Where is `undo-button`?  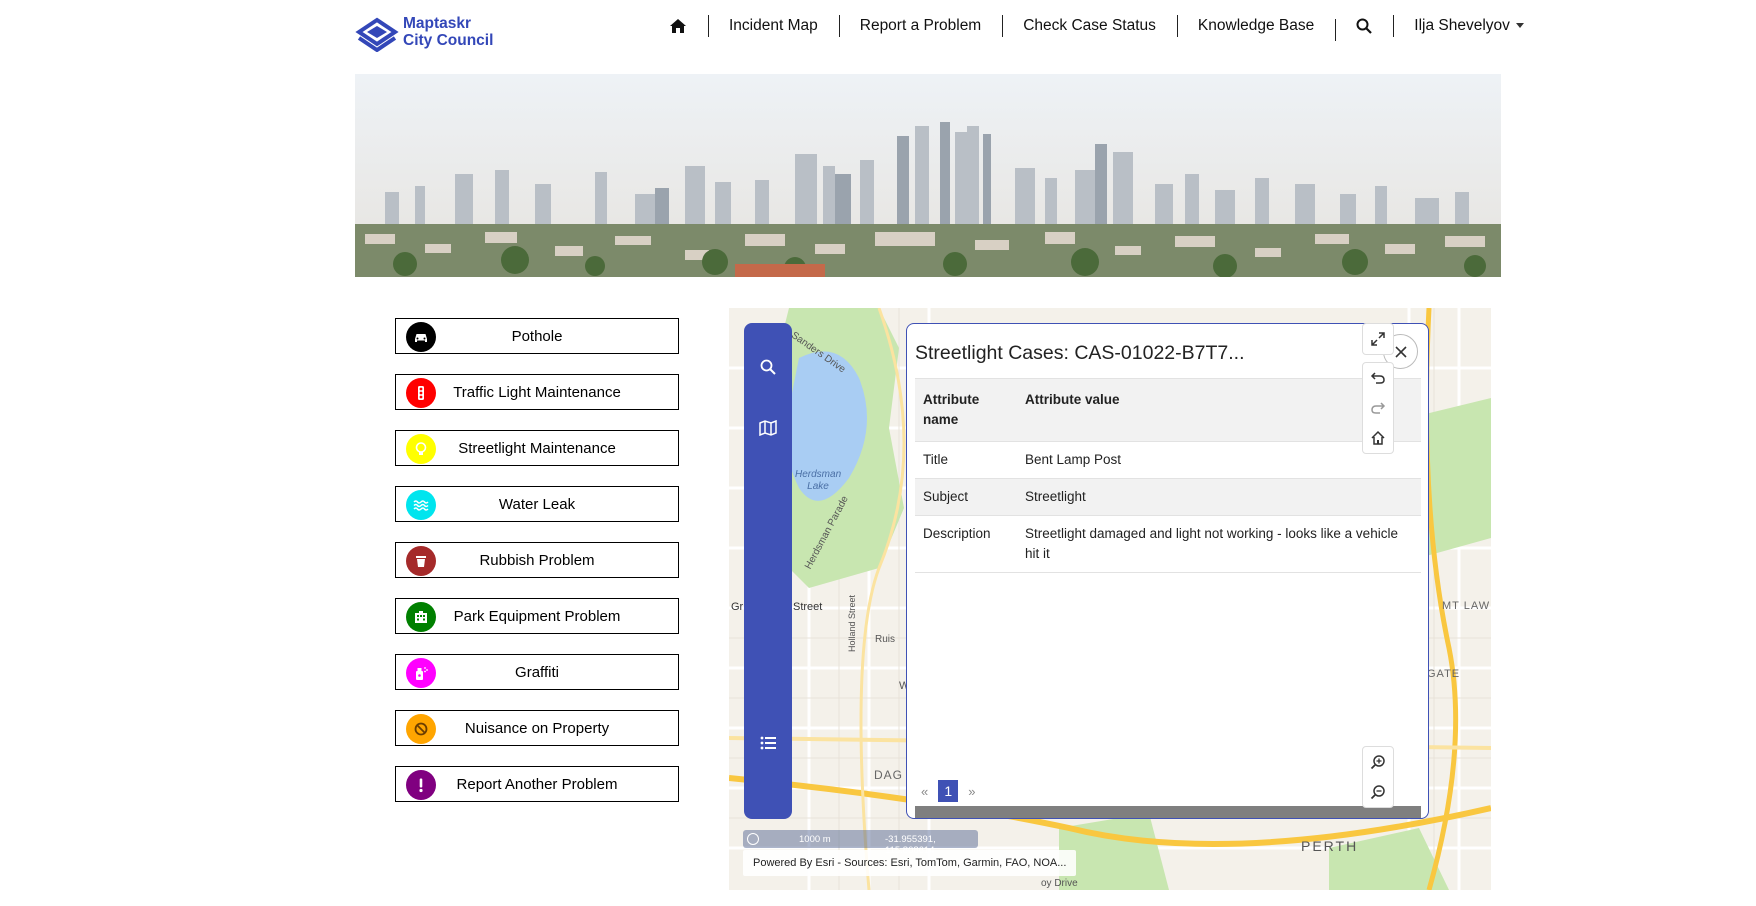
undo-button is located at coordinates (1378, 378).